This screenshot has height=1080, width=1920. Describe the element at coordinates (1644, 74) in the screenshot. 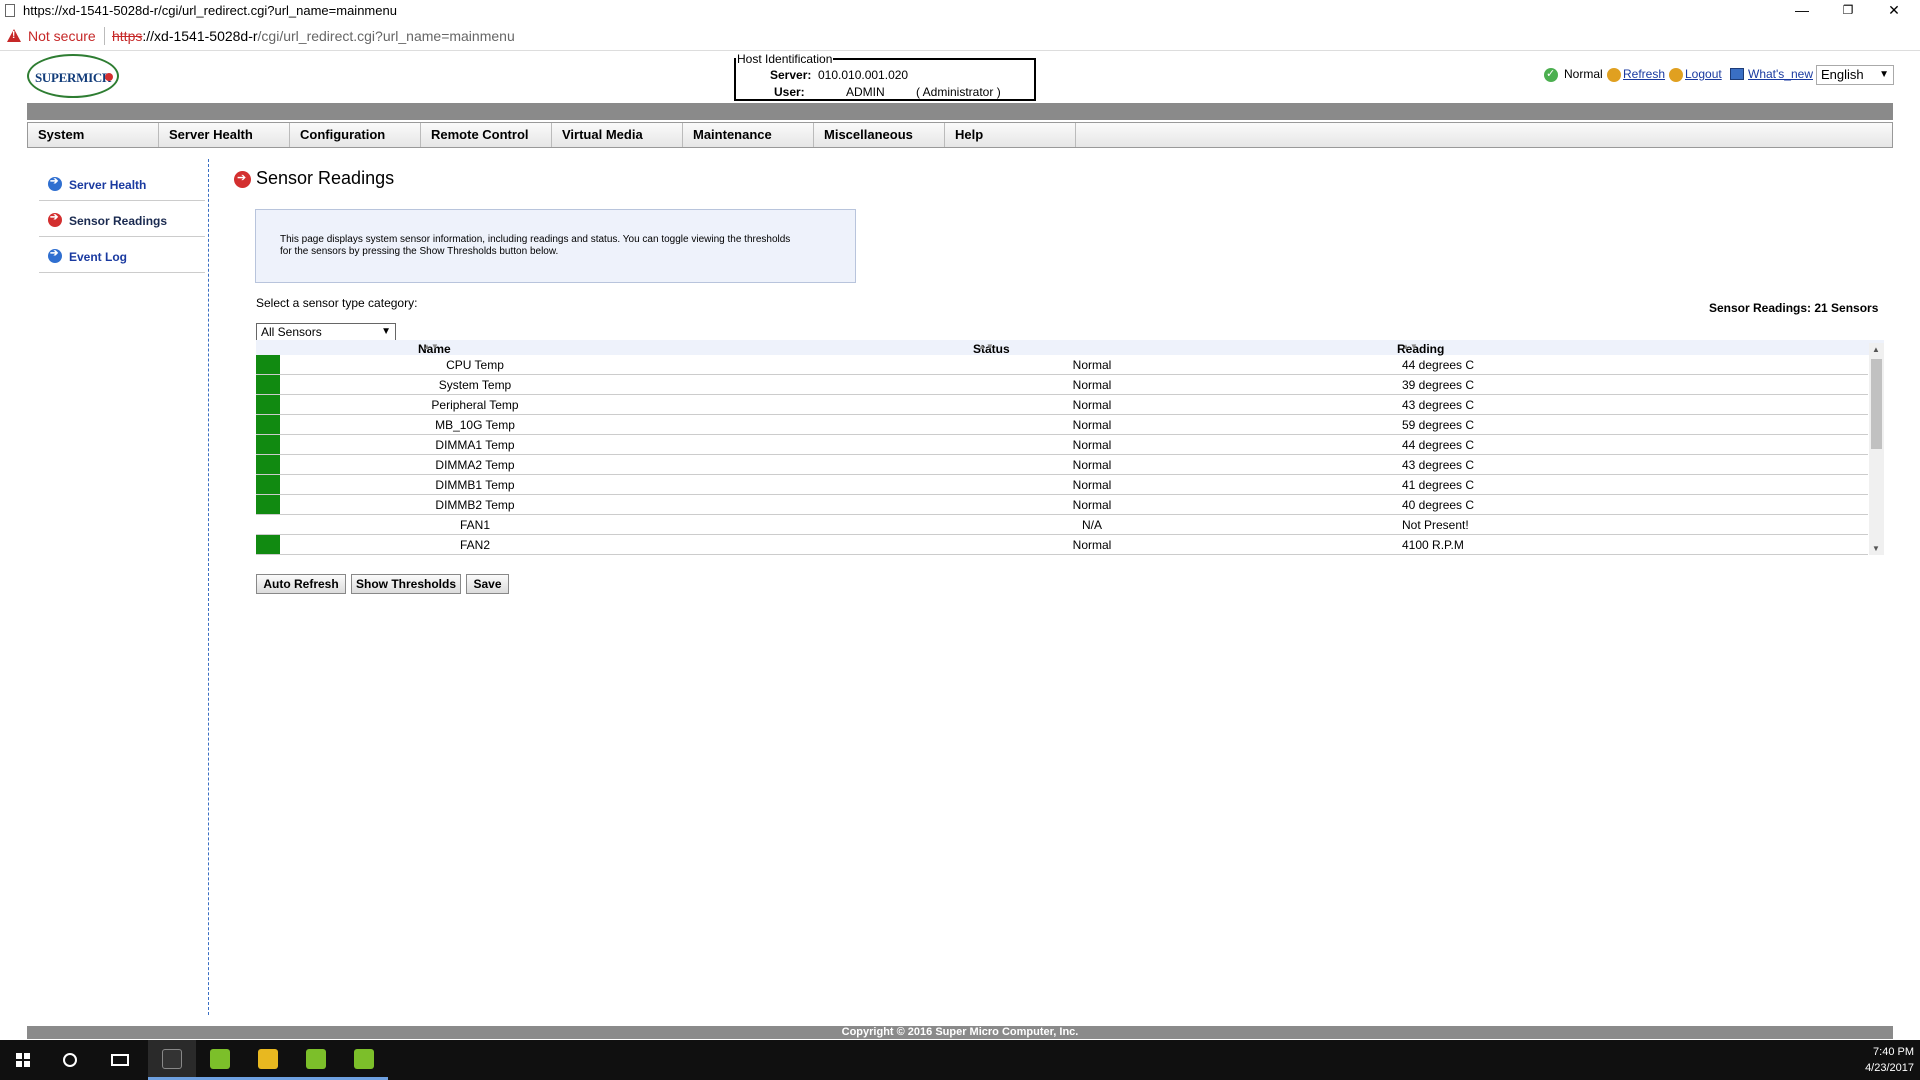

I see `refresh-link: Refresh` at that location.